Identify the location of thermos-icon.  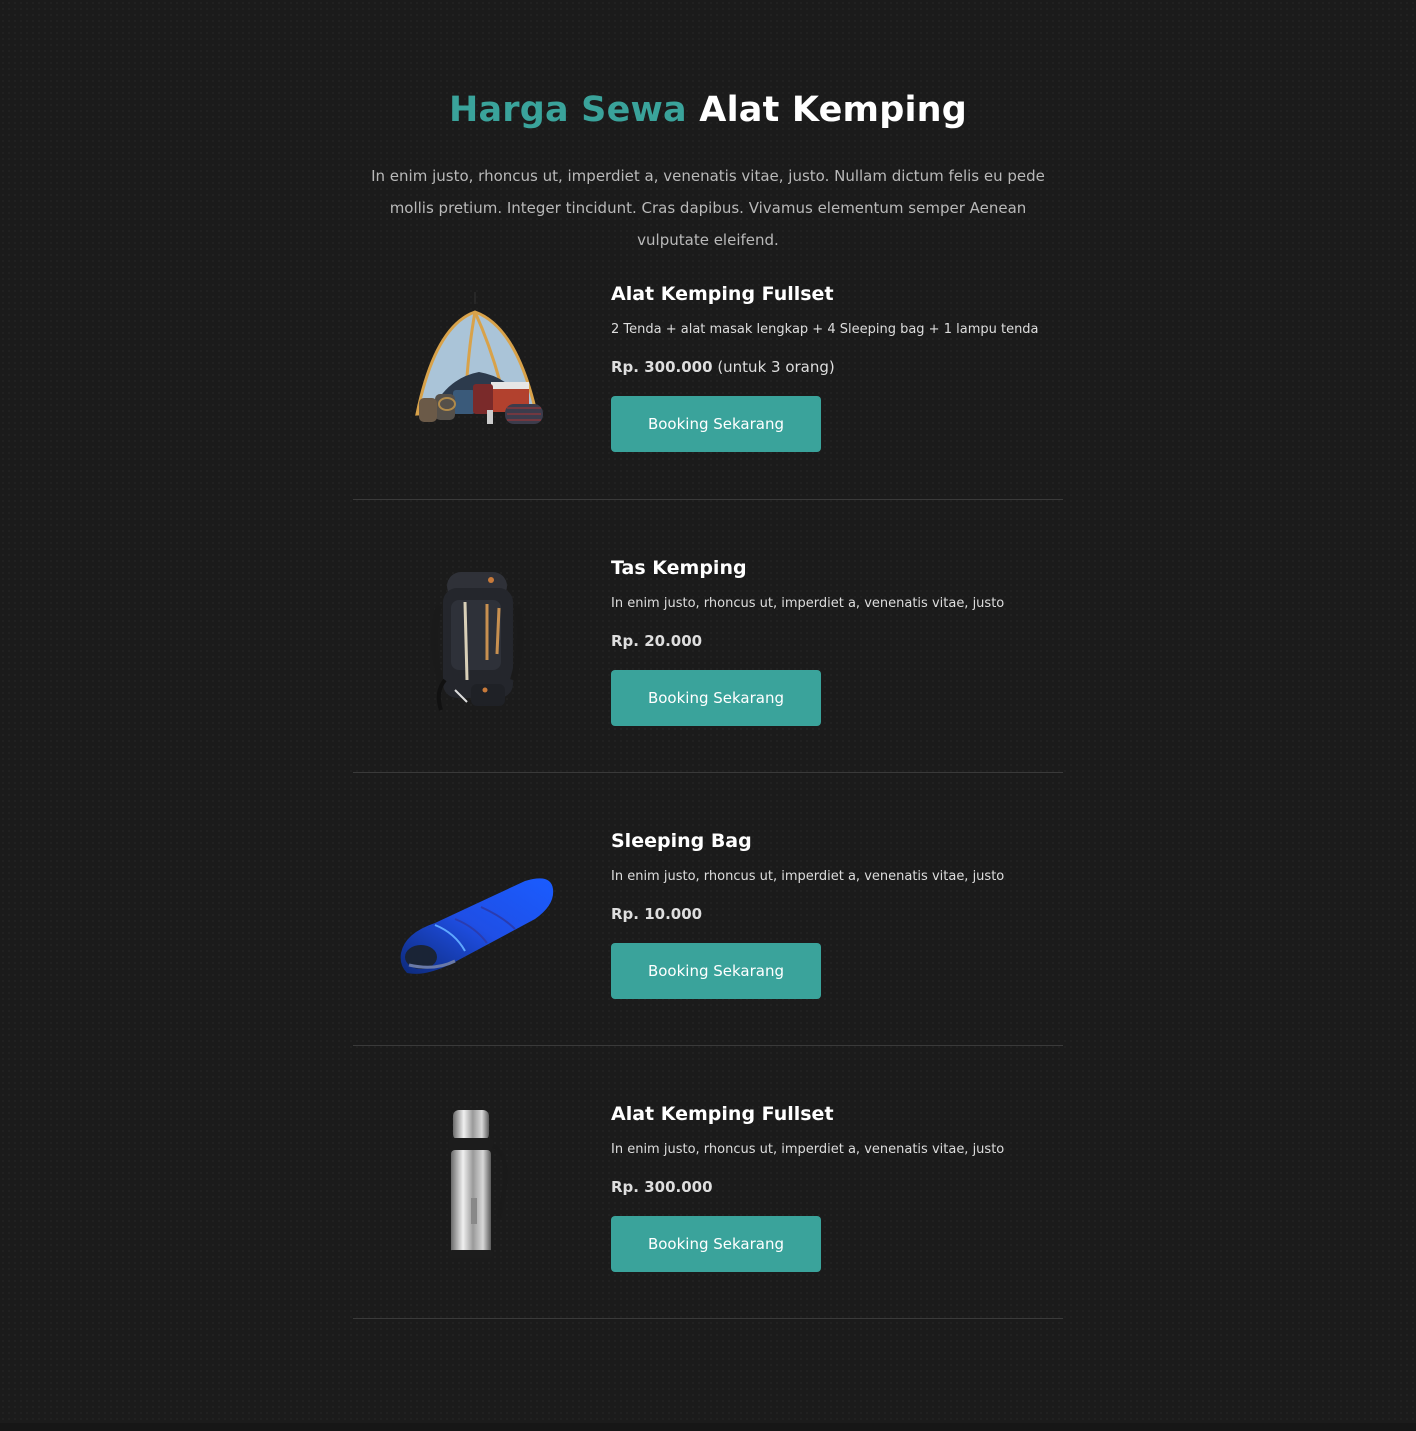
(475, 1186).